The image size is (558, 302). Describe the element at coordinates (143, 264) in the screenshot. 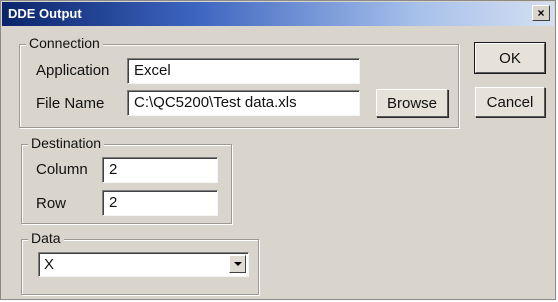

I see `data-select: X` at that location.